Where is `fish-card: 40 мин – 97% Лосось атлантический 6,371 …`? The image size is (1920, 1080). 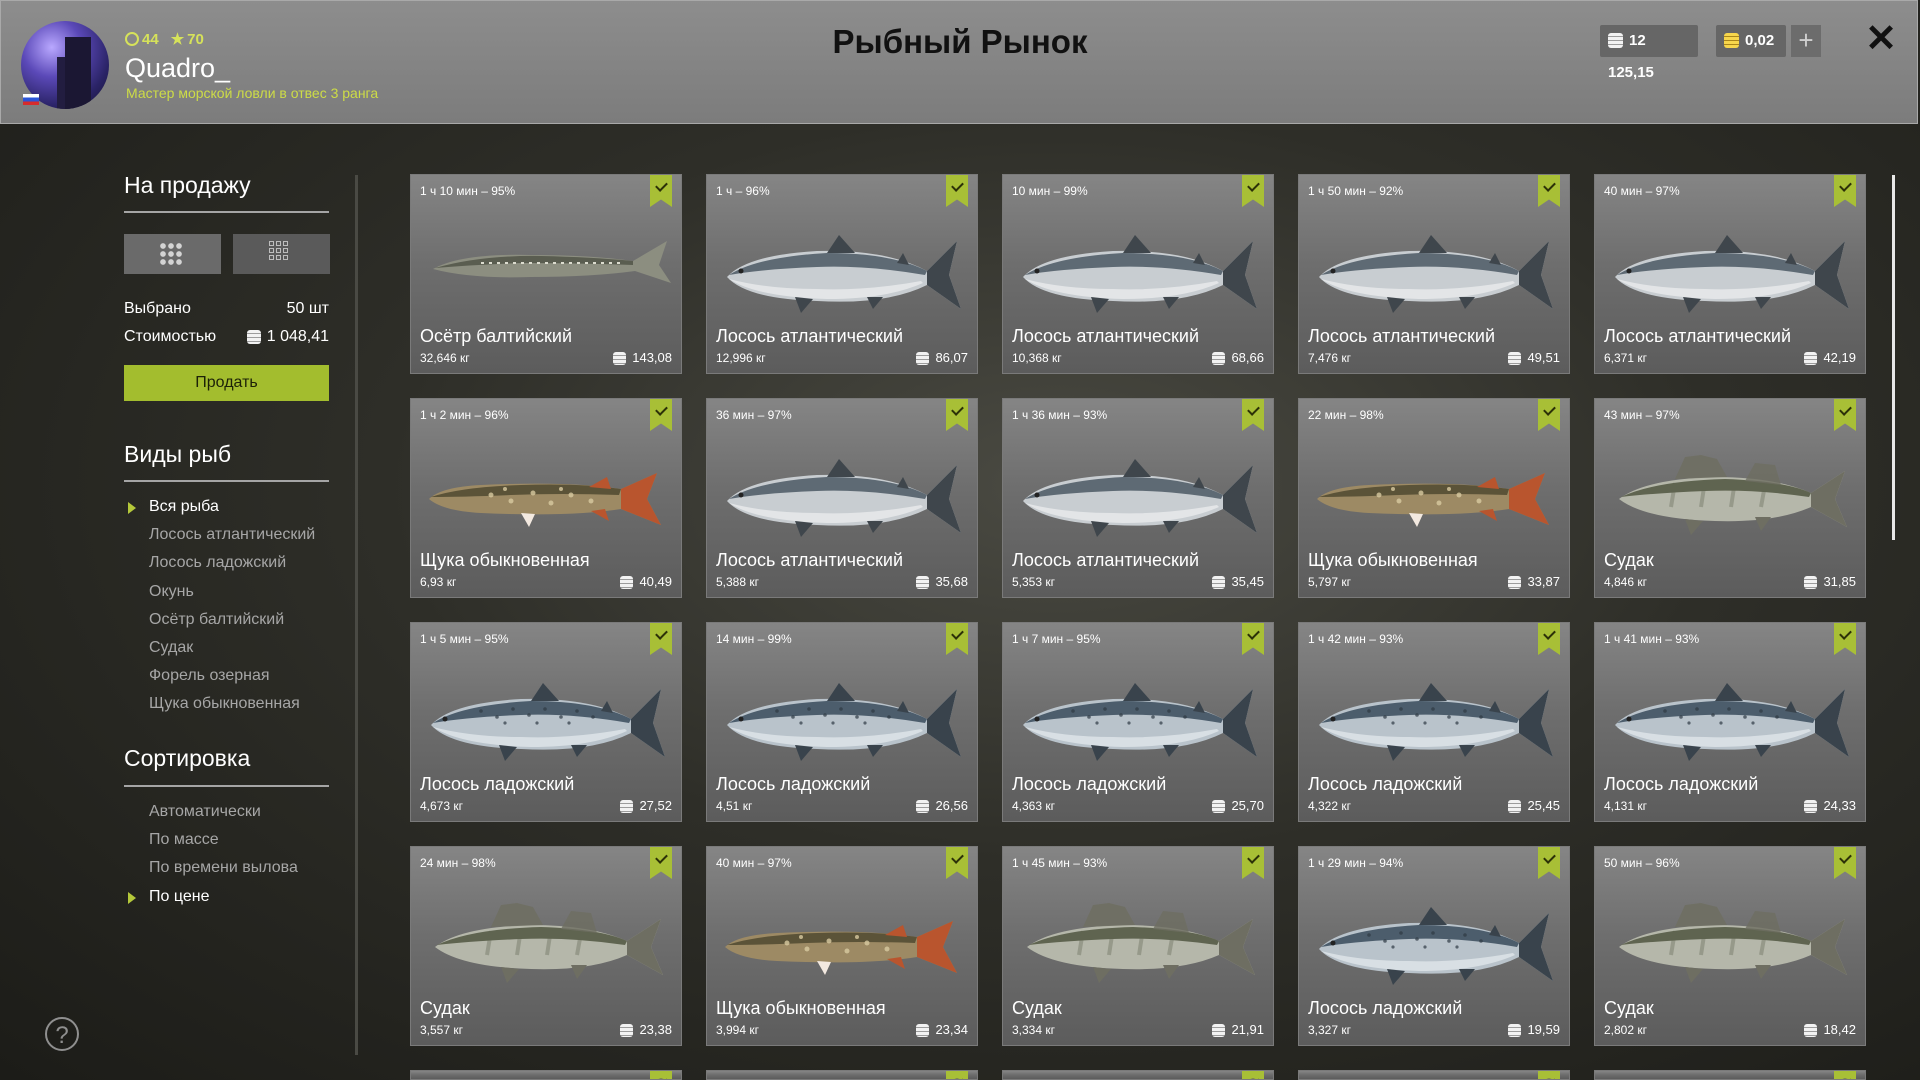 fish-card: 40 мин – 97% Лосось атлантический 6,371 … is located at coordinates (1730, 274).